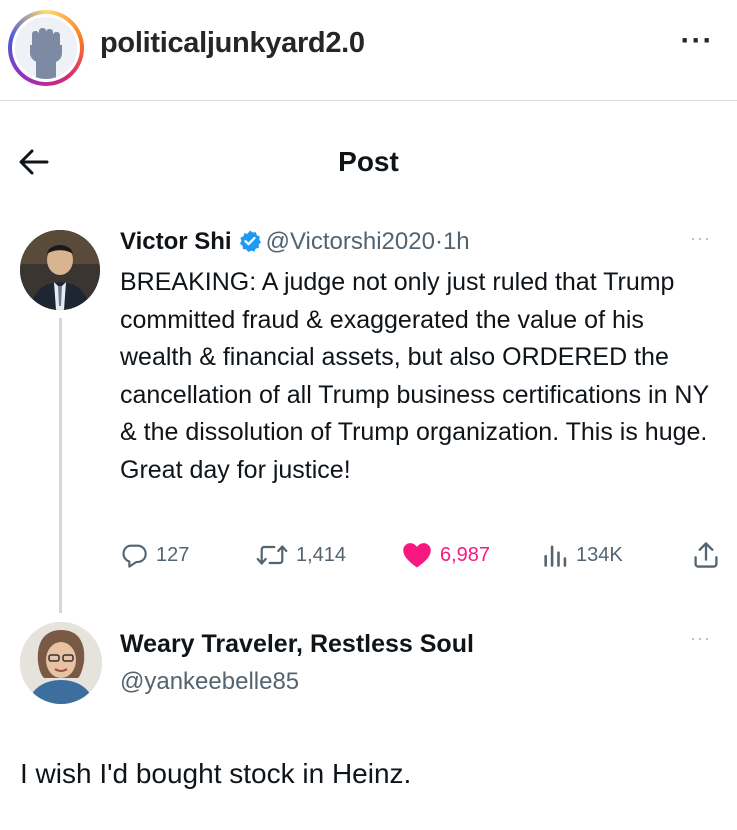 The width and height of the screenshot is (737, 830). What do you see at coordinates (465, 554) in the screenshot?
I see `like-count: 6,987` at bounding box center [465, 554].